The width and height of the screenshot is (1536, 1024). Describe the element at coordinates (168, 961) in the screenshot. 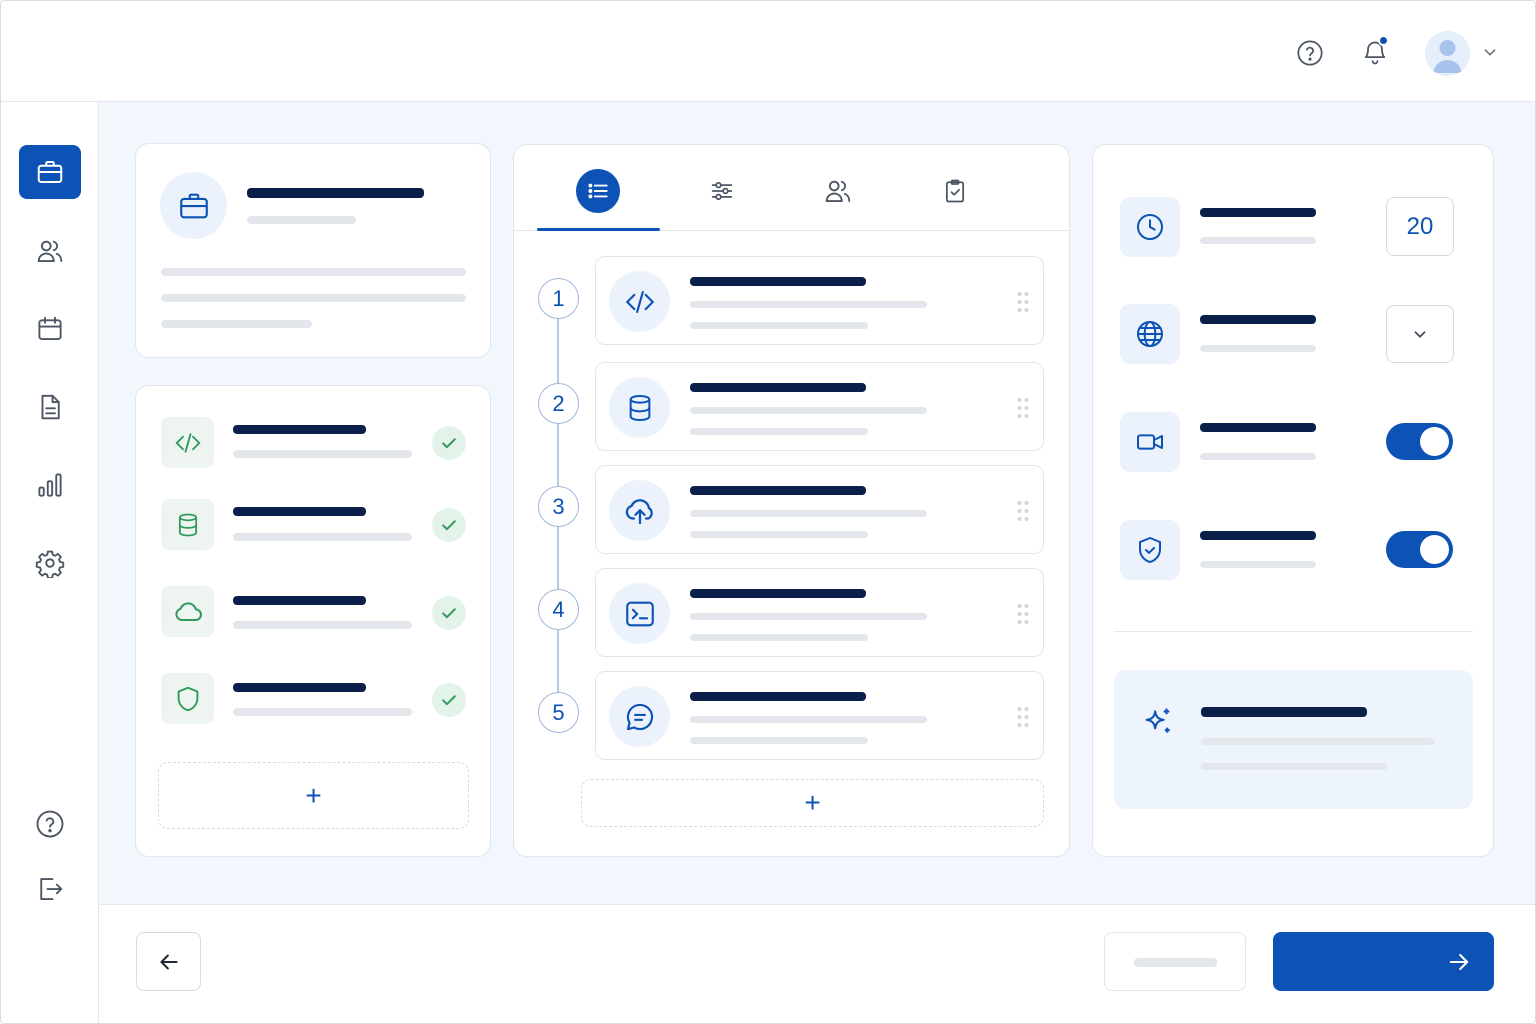

I see `back-button` at that location.